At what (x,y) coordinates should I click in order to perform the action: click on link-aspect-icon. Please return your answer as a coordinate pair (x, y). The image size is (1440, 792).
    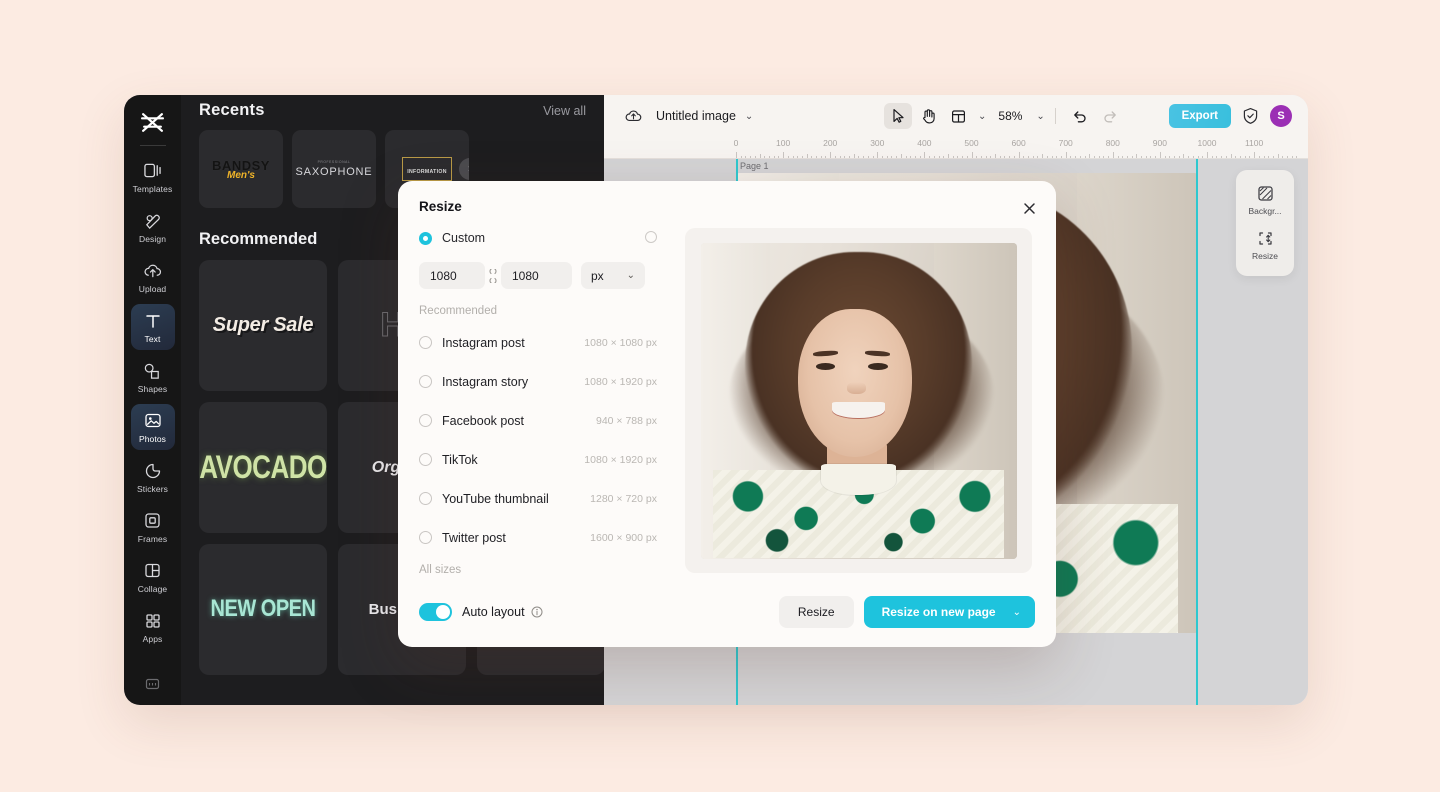
    Looking at the image, I should click on (493, 275).